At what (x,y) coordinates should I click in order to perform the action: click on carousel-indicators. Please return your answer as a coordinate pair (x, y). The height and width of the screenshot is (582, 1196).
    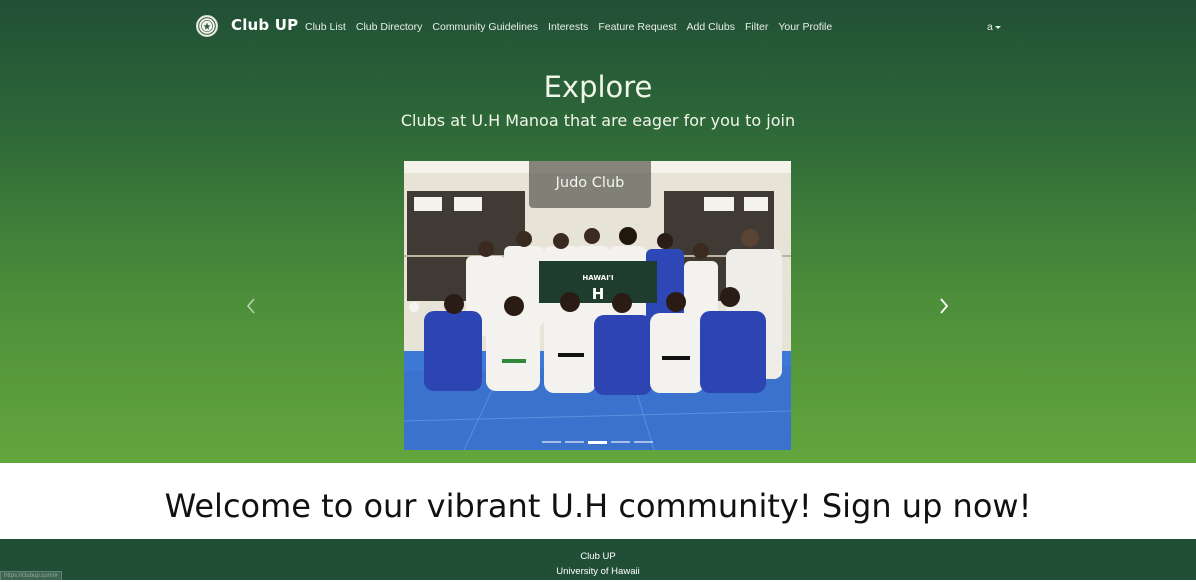
    Looking at the image, I should click on (599, 442).